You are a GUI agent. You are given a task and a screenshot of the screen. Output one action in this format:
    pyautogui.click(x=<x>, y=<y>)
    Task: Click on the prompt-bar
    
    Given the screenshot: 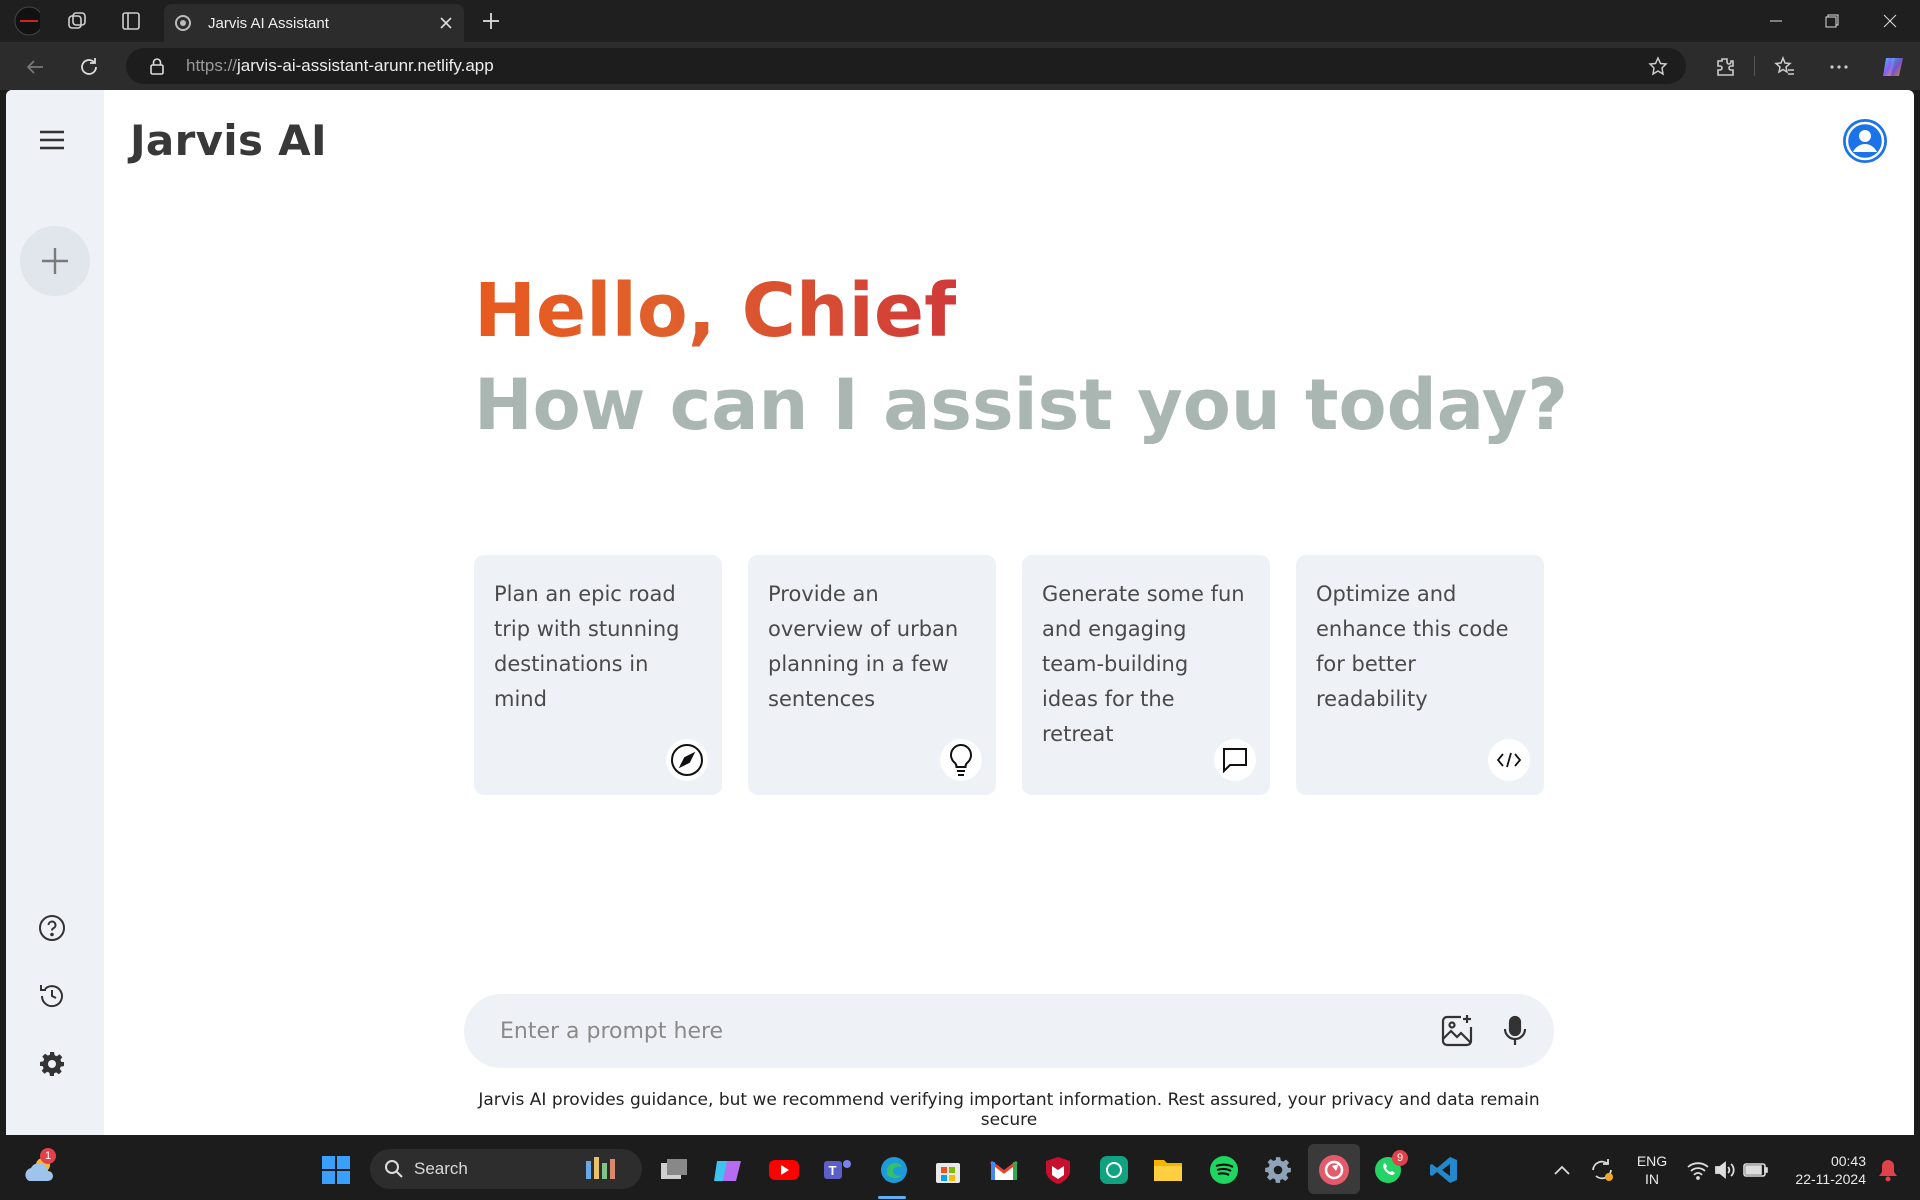 What is the action you would take?
    pyautogui.click(x=1009, y=1031)
    